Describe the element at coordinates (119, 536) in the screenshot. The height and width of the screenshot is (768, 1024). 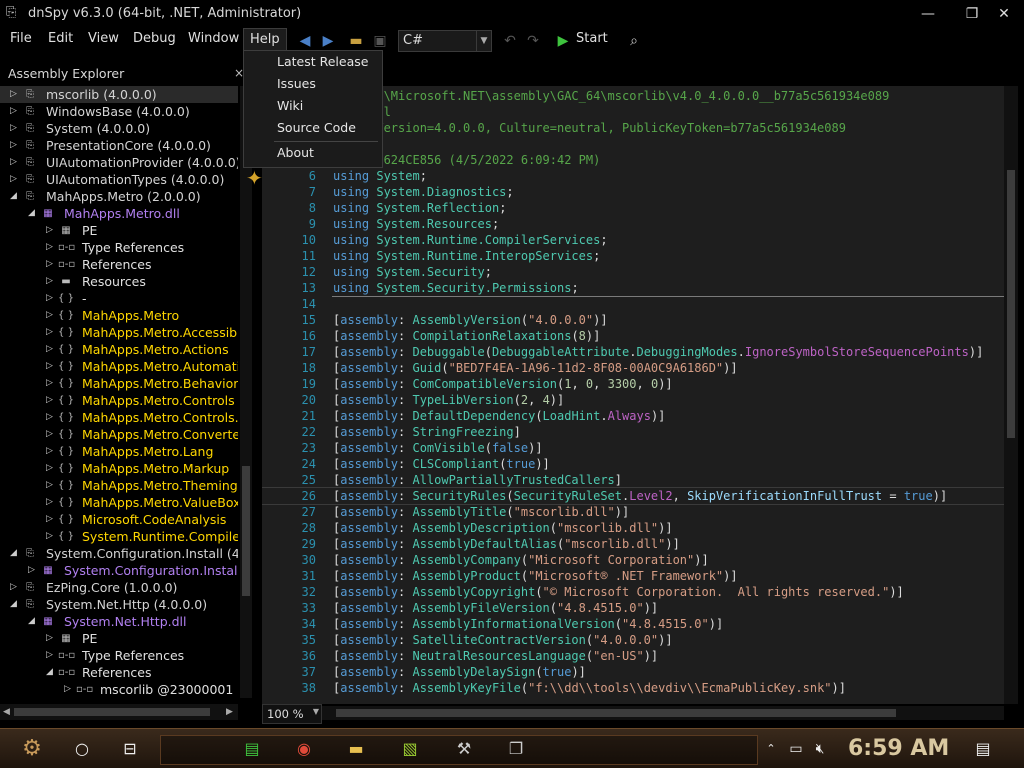
I see `tree-item: ▷{ } System.Runtime.CompilerSer` at that location.